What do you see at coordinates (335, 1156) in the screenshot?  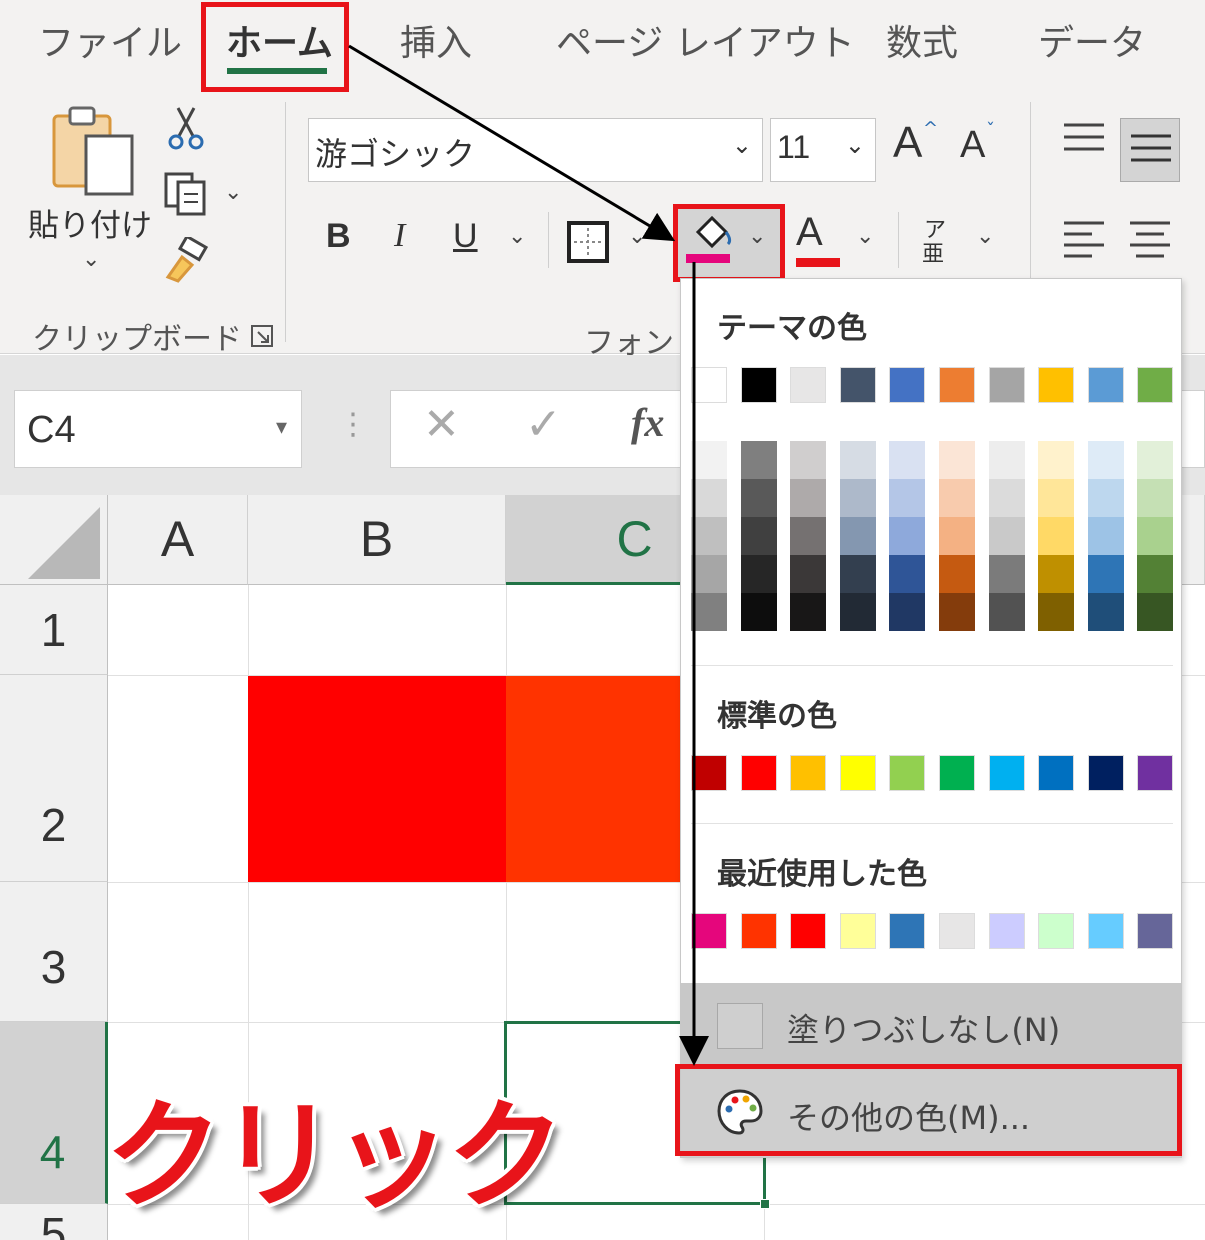 I see `click-annotation: クリック` at bounding box center [335, 1156].